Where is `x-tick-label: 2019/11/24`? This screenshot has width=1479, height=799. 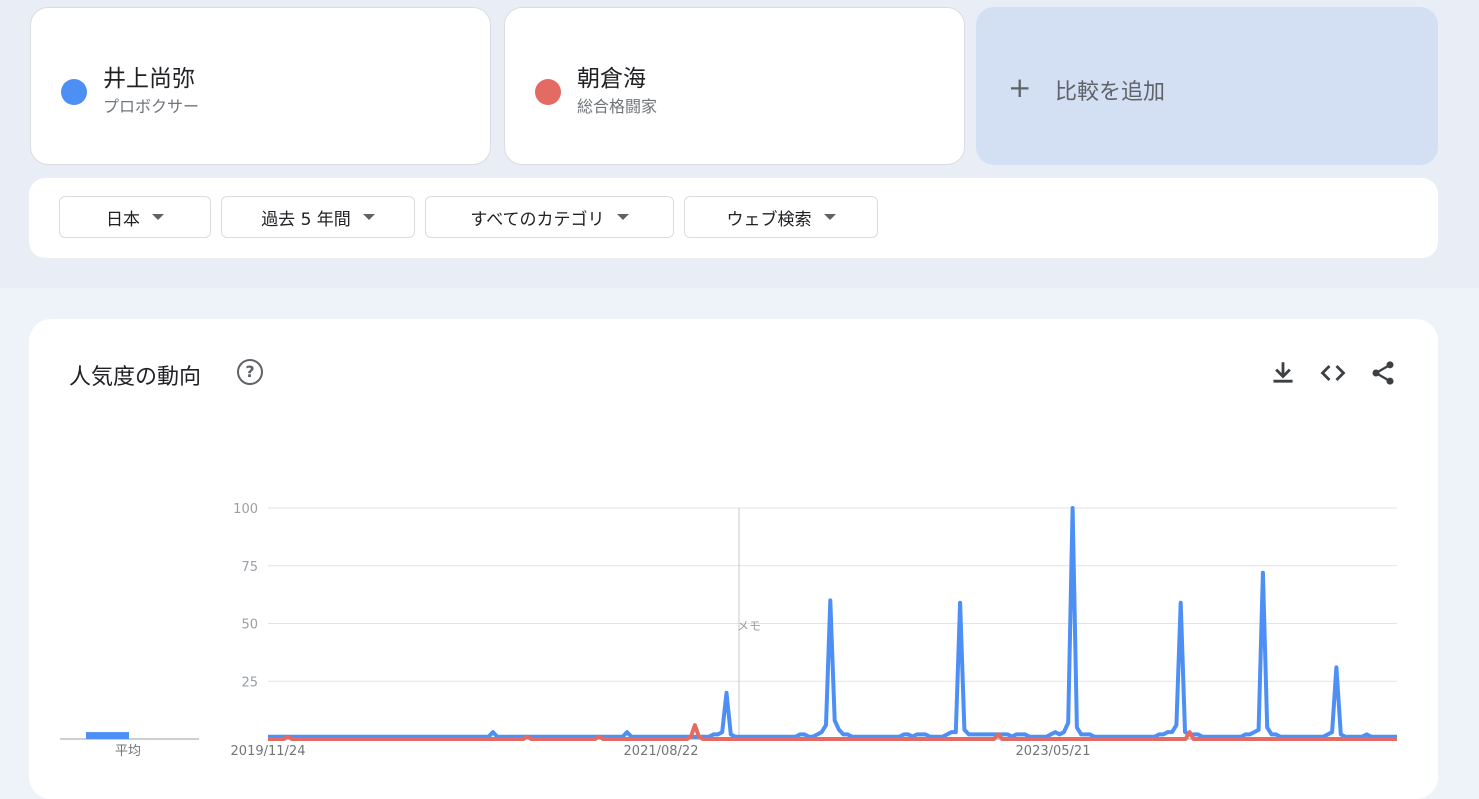 x-tick-label: 2019/11/24 is located at coordinates (268, 751).